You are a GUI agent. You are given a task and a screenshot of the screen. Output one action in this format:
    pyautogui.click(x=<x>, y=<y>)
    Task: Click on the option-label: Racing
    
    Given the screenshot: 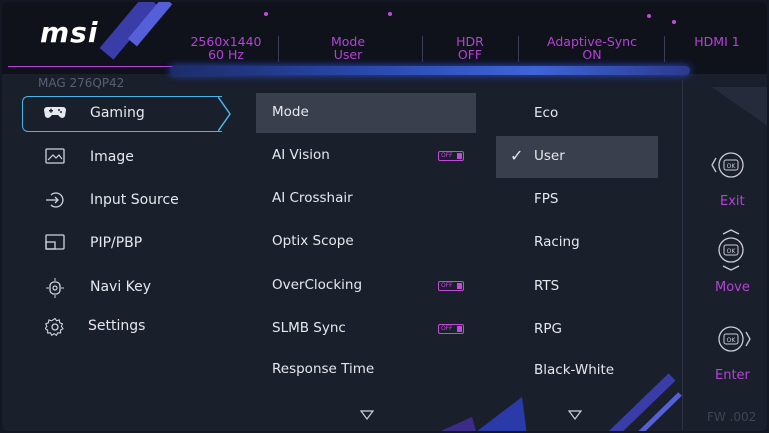 What is the action you would take?
    pyautogui.click(x=557, y=242)
    